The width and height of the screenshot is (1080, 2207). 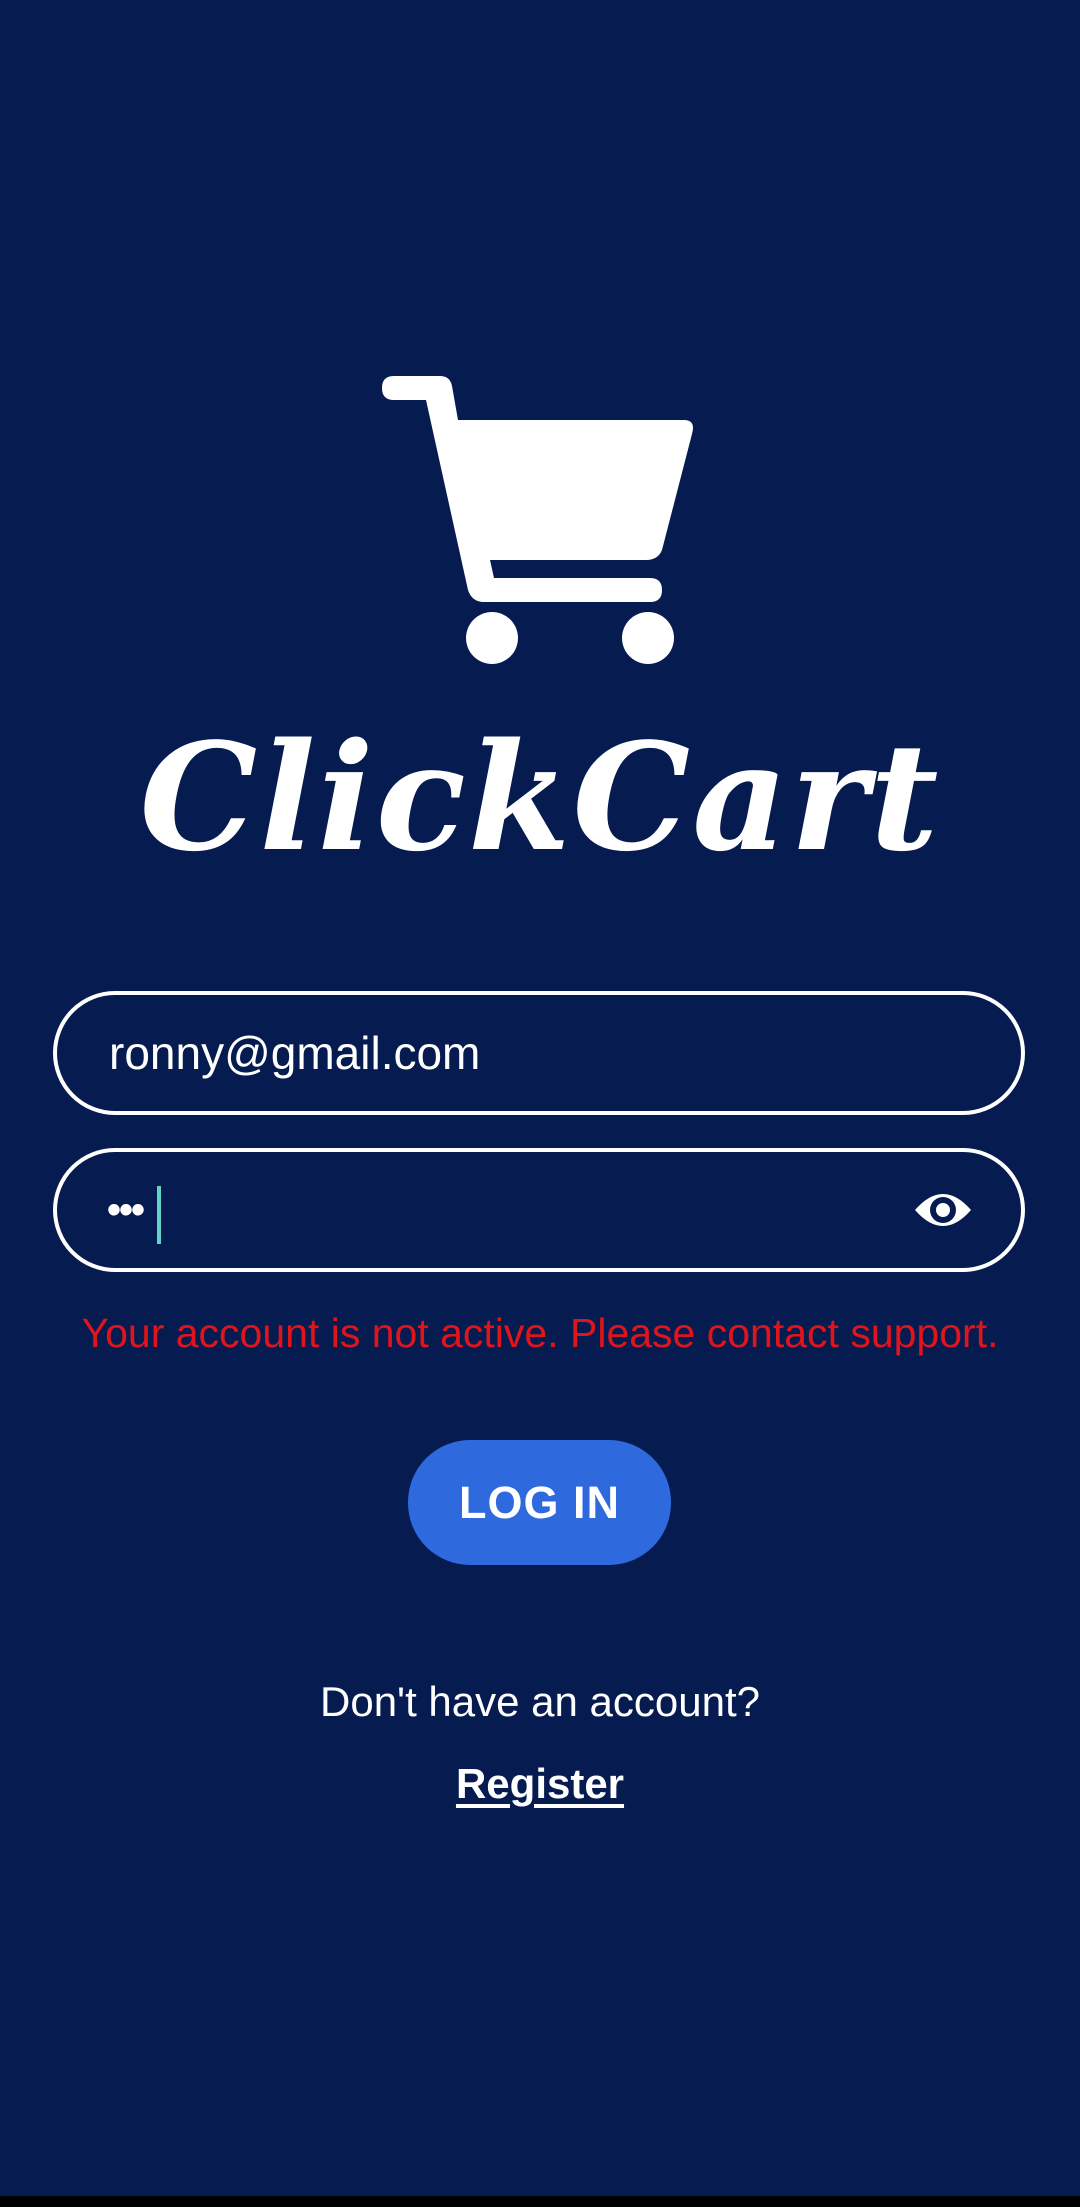 I want to click on email-field: ronny@gmail.com, so click(x=539, y=1053).